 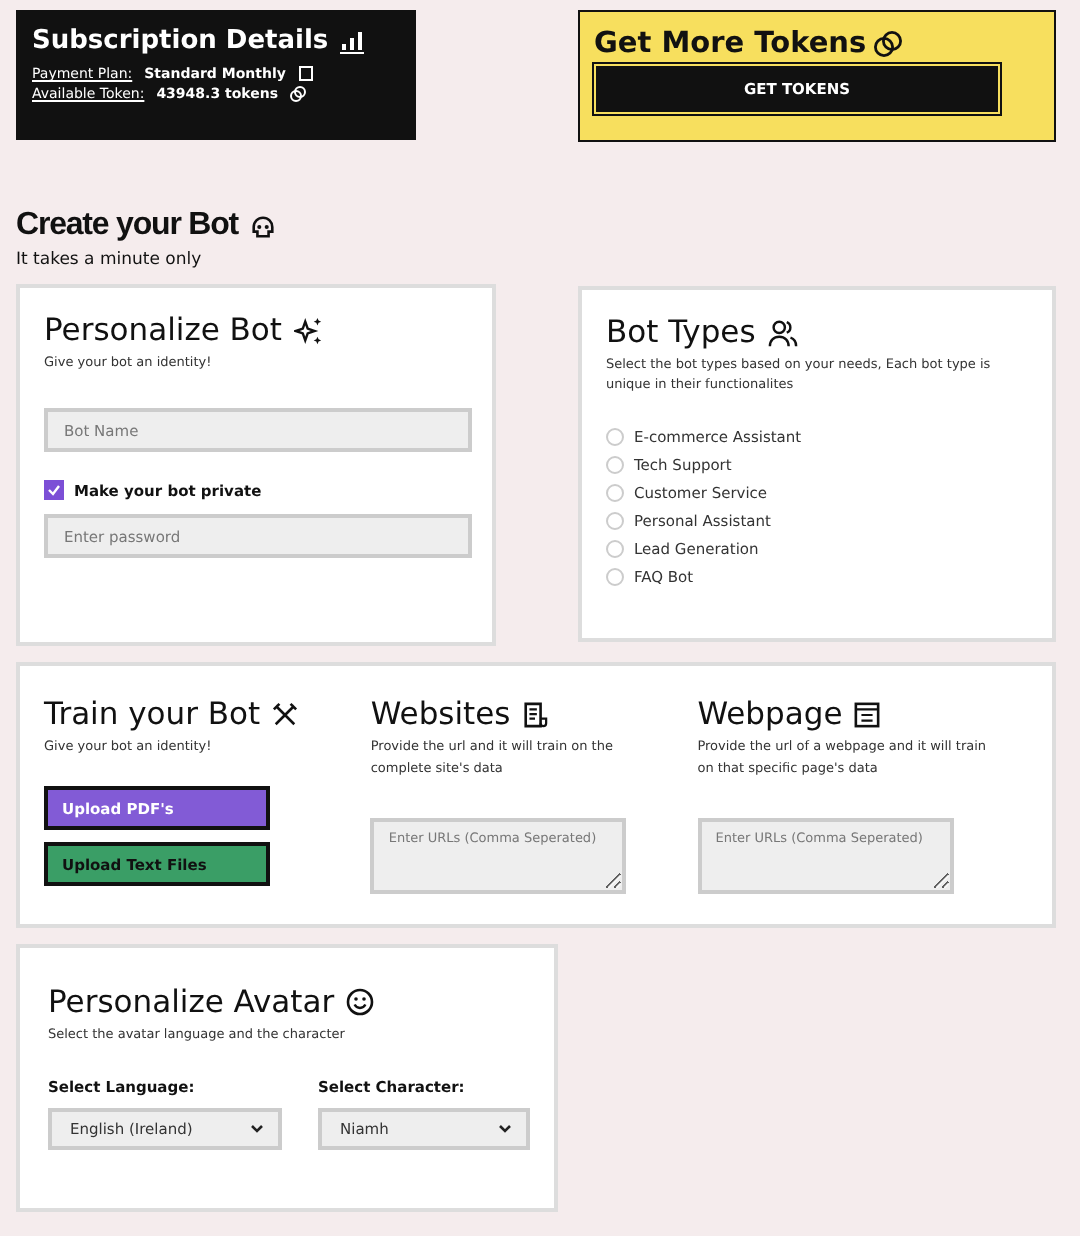 What do you see at coordinates (535, 714) in the screenshot?
I see `document-icon` at bounding box center [535, 714].